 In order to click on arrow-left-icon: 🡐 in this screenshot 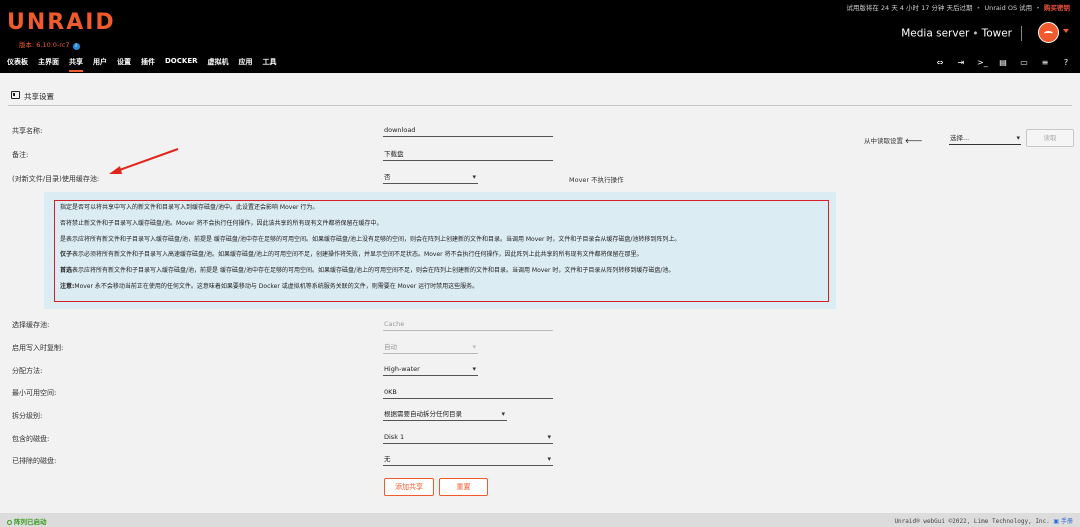, I will do `click(914, 141)`.